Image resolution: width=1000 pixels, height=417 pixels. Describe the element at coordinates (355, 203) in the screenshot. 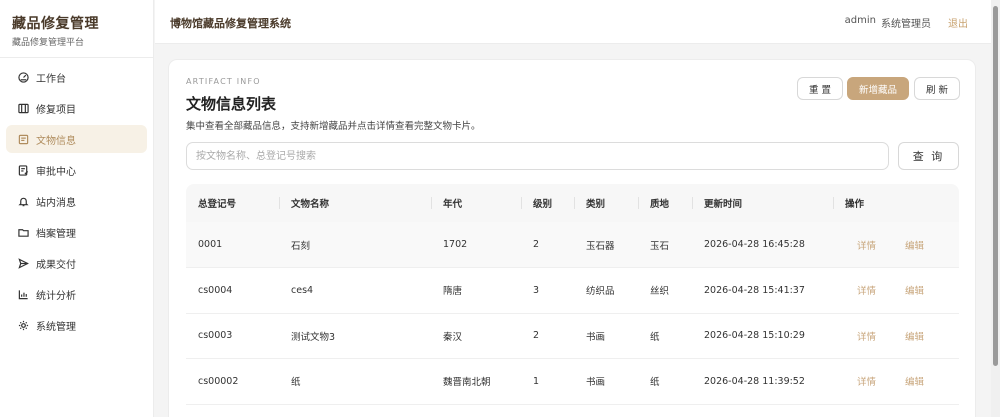

I see `column-header: 文物名称` at that location.